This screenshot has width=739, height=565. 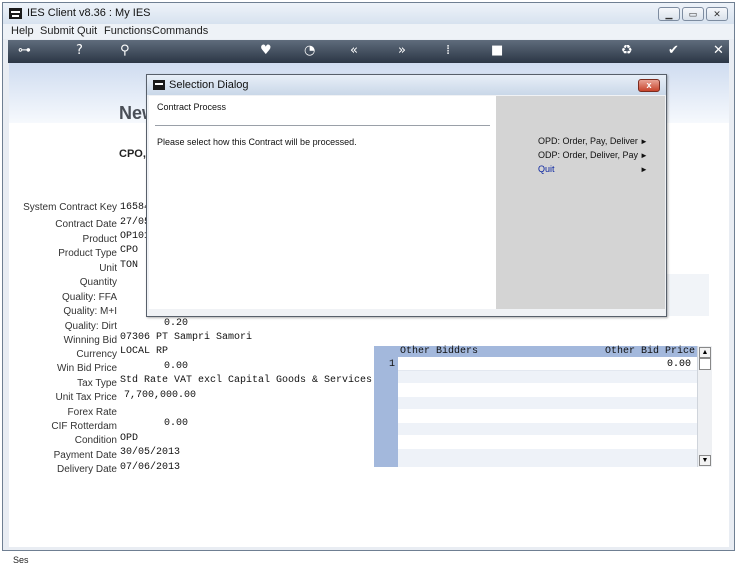 I want to click on help-icon: ?, so click(x=79, y=51).